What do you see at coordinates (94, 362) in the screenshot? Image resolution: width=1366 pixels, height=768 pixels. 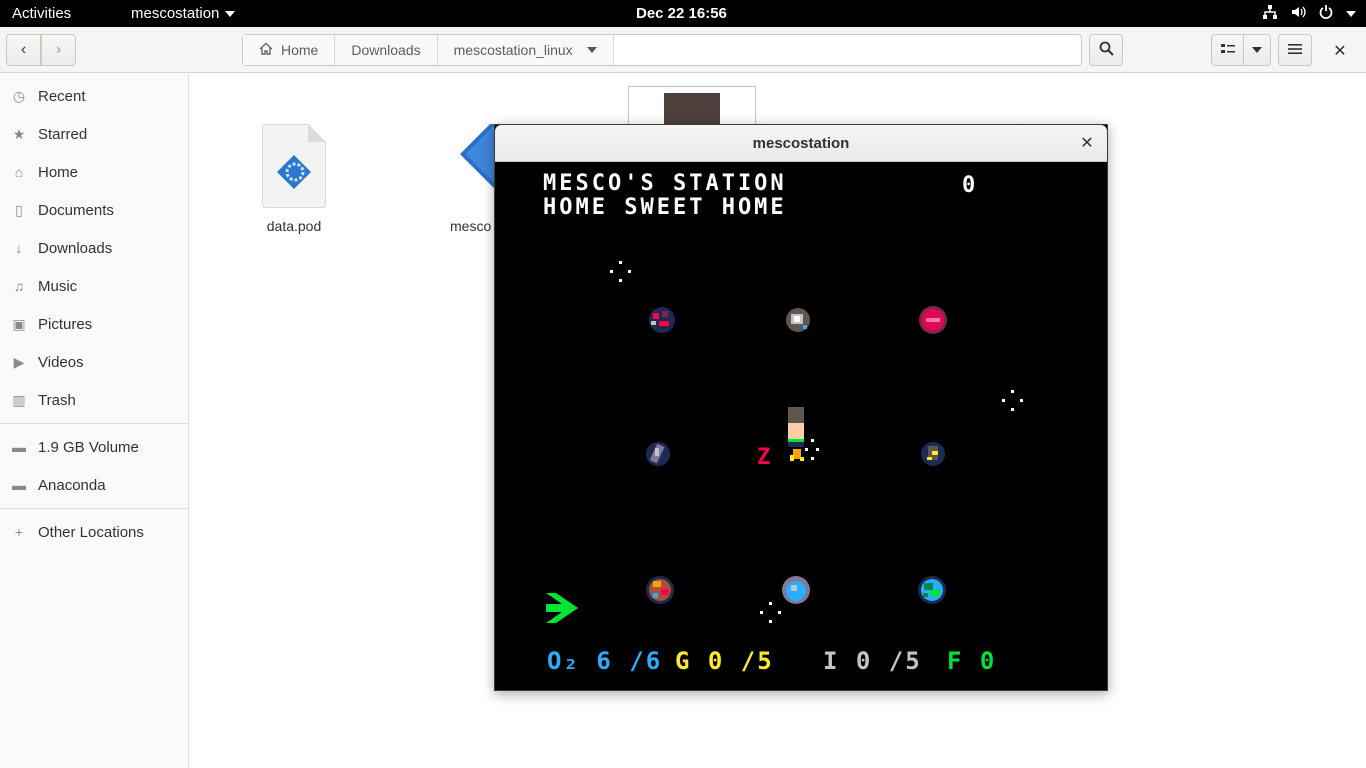 I see `sidebar-item-videos: ▶ Videos` at bounding box center [94, 362].